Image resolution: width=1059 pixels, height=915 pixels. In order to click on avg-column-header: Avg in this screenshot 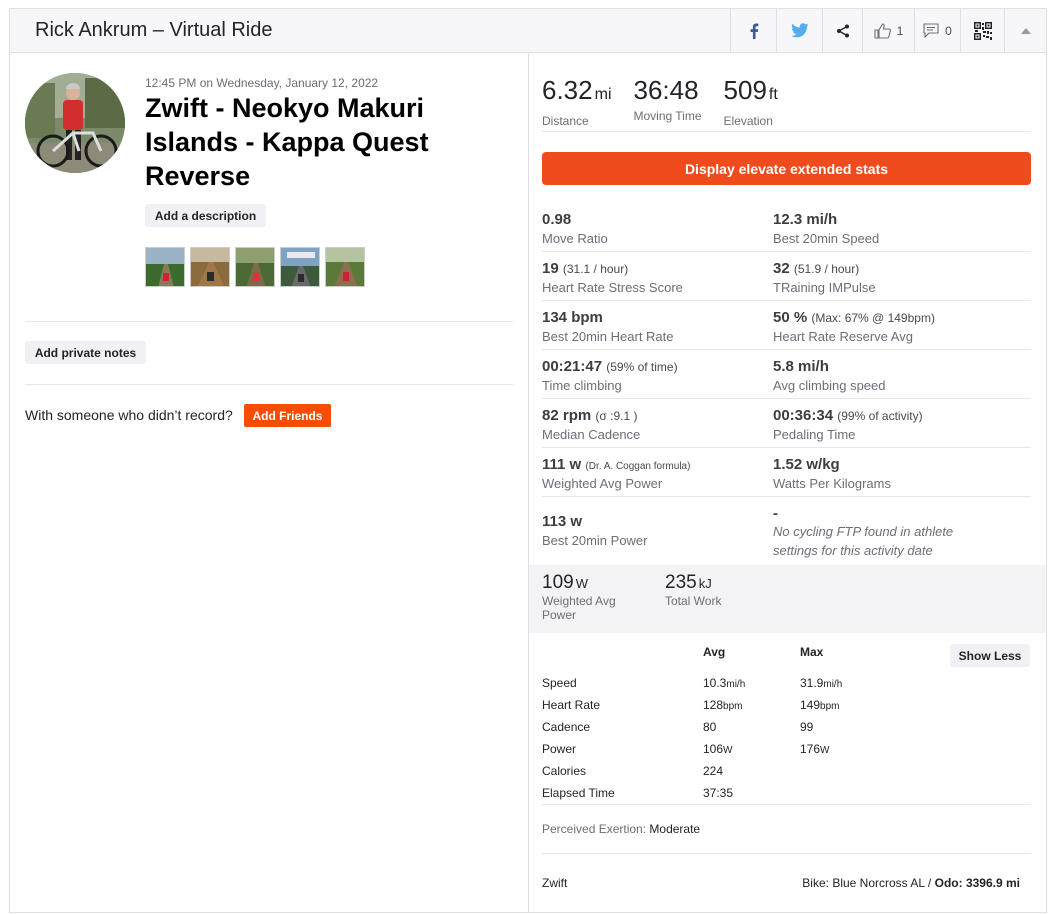, I will do `click(714, 652)`.